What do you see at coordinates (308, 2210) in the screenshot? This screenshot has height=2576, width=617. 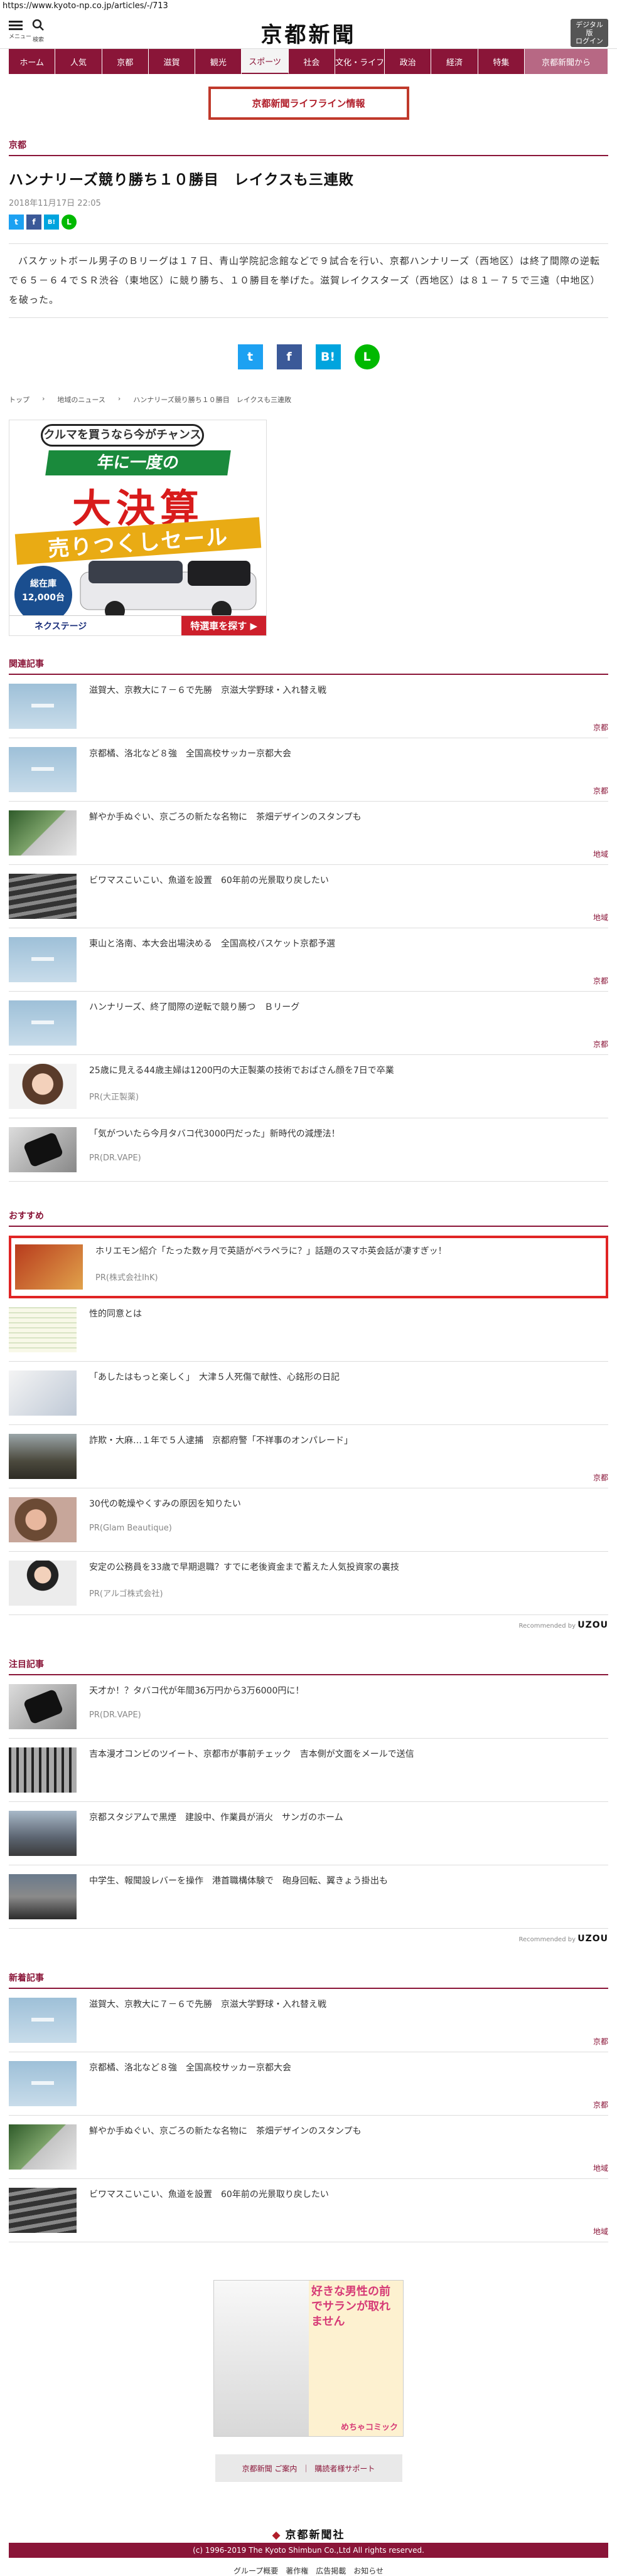 I see `list-item: ビワマスこいこい、魚道を設置 60年前の光景取り戻したい 地域` at bounding box center [308, 2210].